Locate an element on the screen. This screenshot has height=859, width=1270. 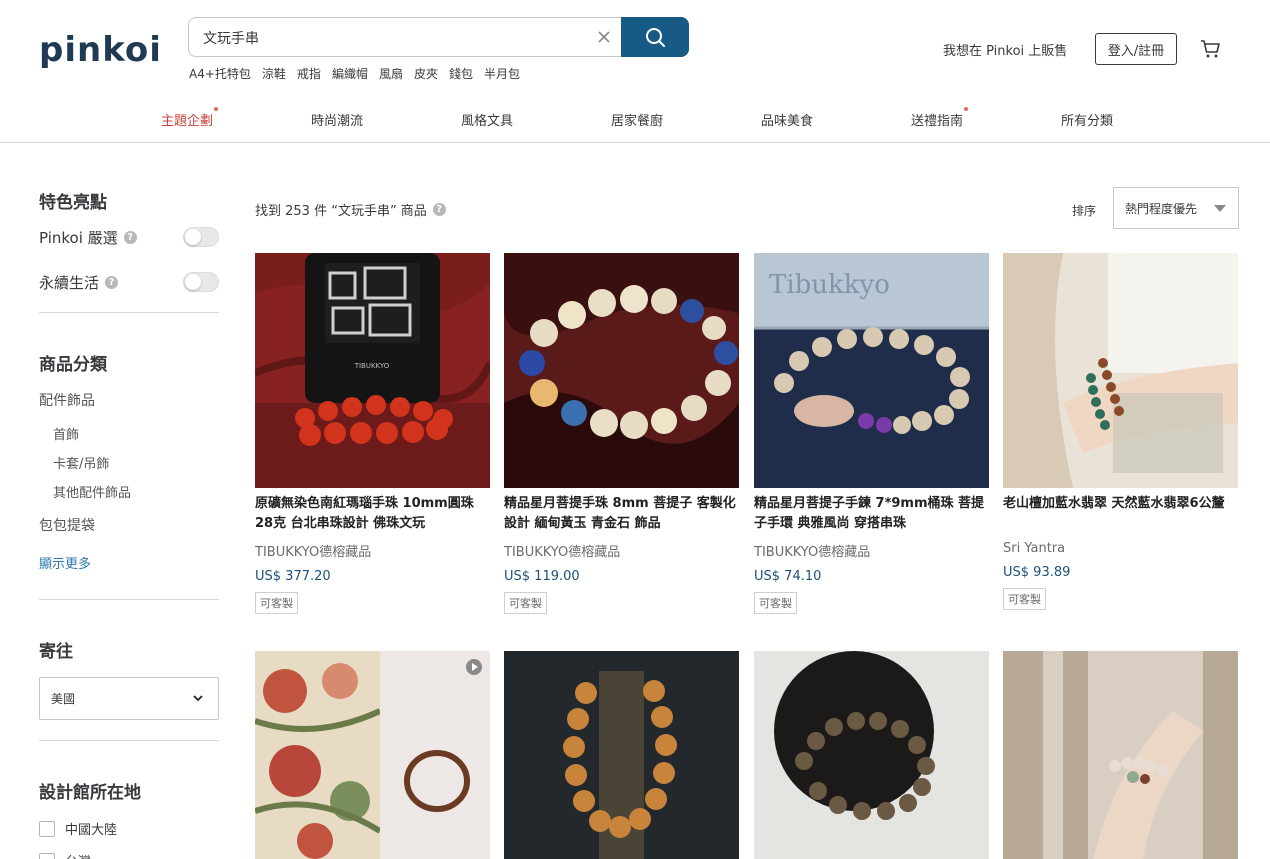
nav-item-all-categories: 所有分類 is located at coordinates (1087, 119).